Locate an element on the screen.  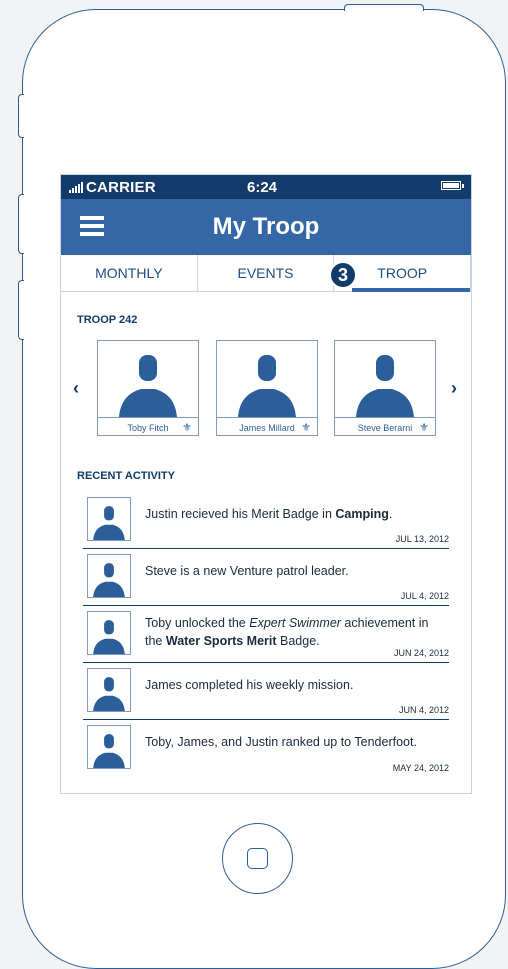
carrier-label: CARRIER is located at coordinates (121, 187).